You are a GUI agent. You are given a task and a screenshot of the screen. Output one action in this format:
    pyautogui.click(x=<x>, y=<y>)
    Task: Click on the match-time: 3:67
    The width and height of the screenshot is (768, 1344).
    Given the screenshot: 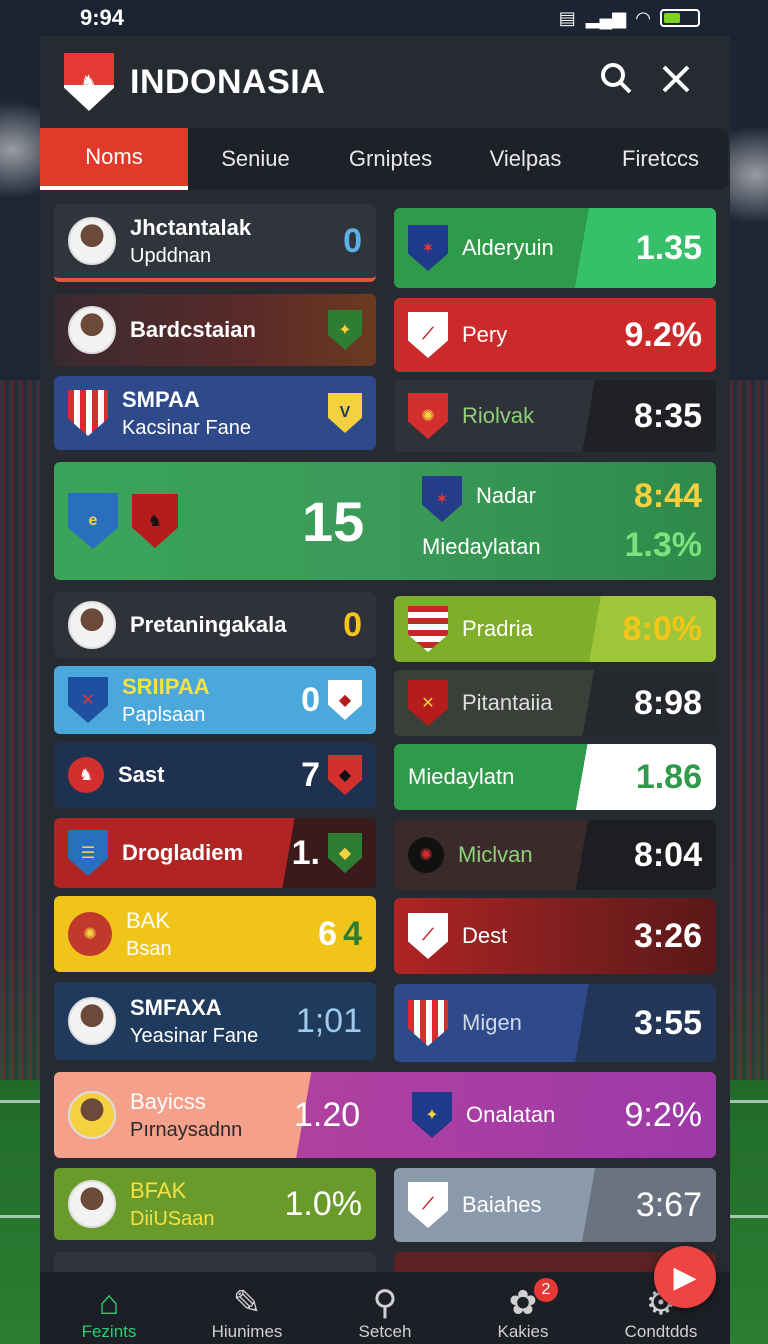 What is the action you would take?
    pyautogui.click(x=668, y=1204)
    